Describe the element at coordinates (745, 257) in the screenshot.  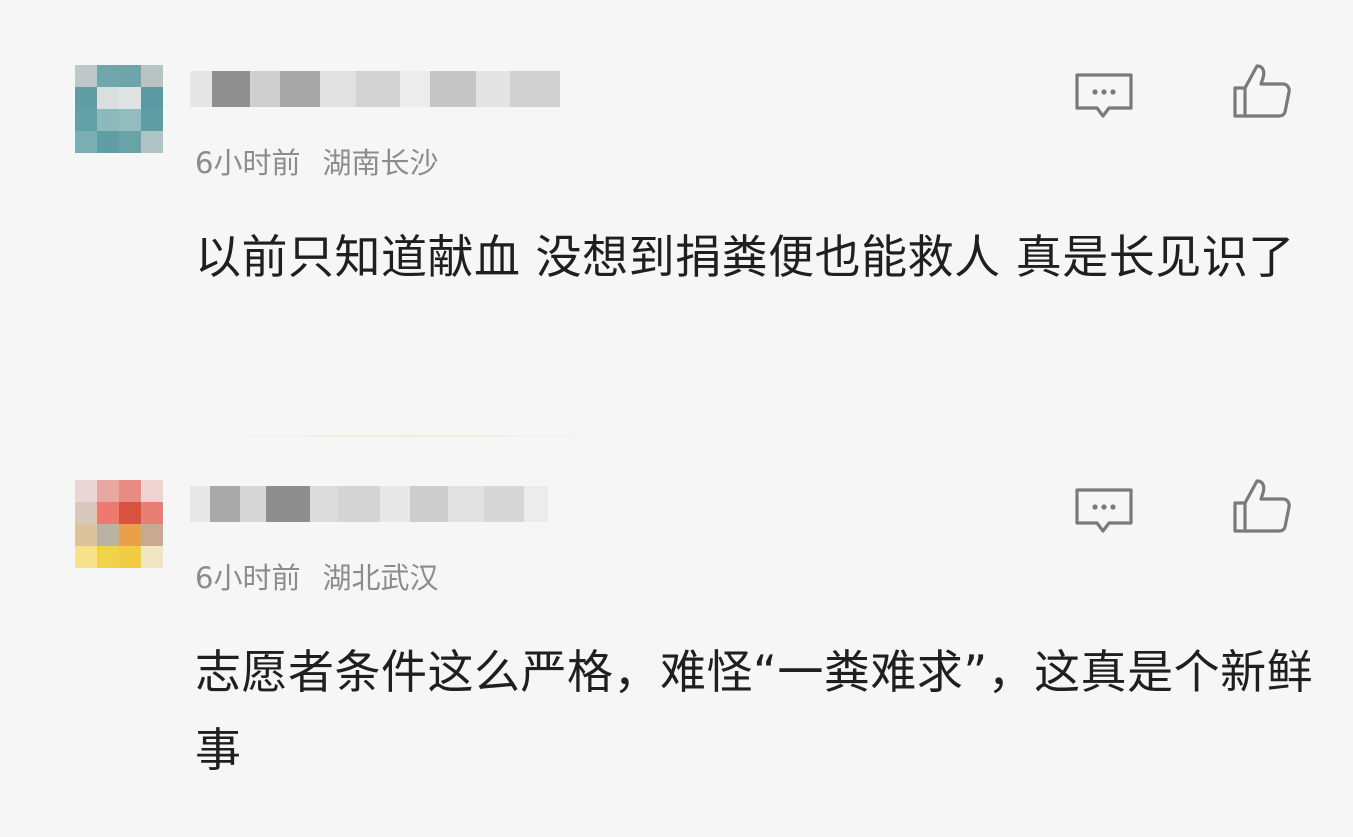
I see `comment-text: 以前只知道献血 没想到捐粪便也能救人 真是长见识了` at that location.